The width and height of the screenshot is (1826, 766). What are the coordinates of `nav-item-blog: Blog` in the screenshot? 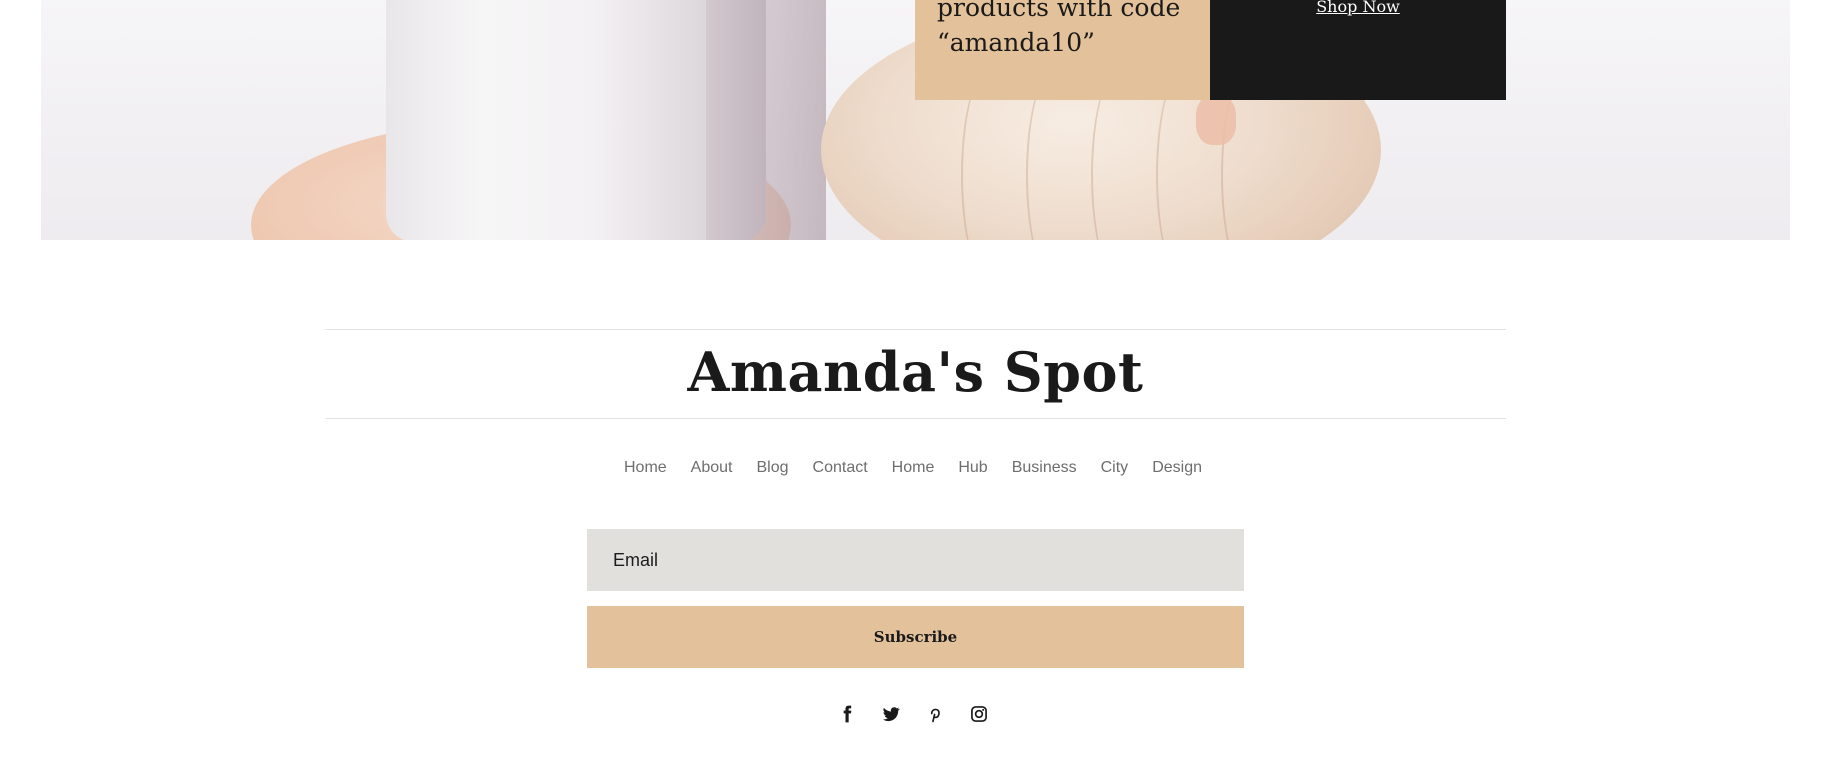 It's located at (772, 468).